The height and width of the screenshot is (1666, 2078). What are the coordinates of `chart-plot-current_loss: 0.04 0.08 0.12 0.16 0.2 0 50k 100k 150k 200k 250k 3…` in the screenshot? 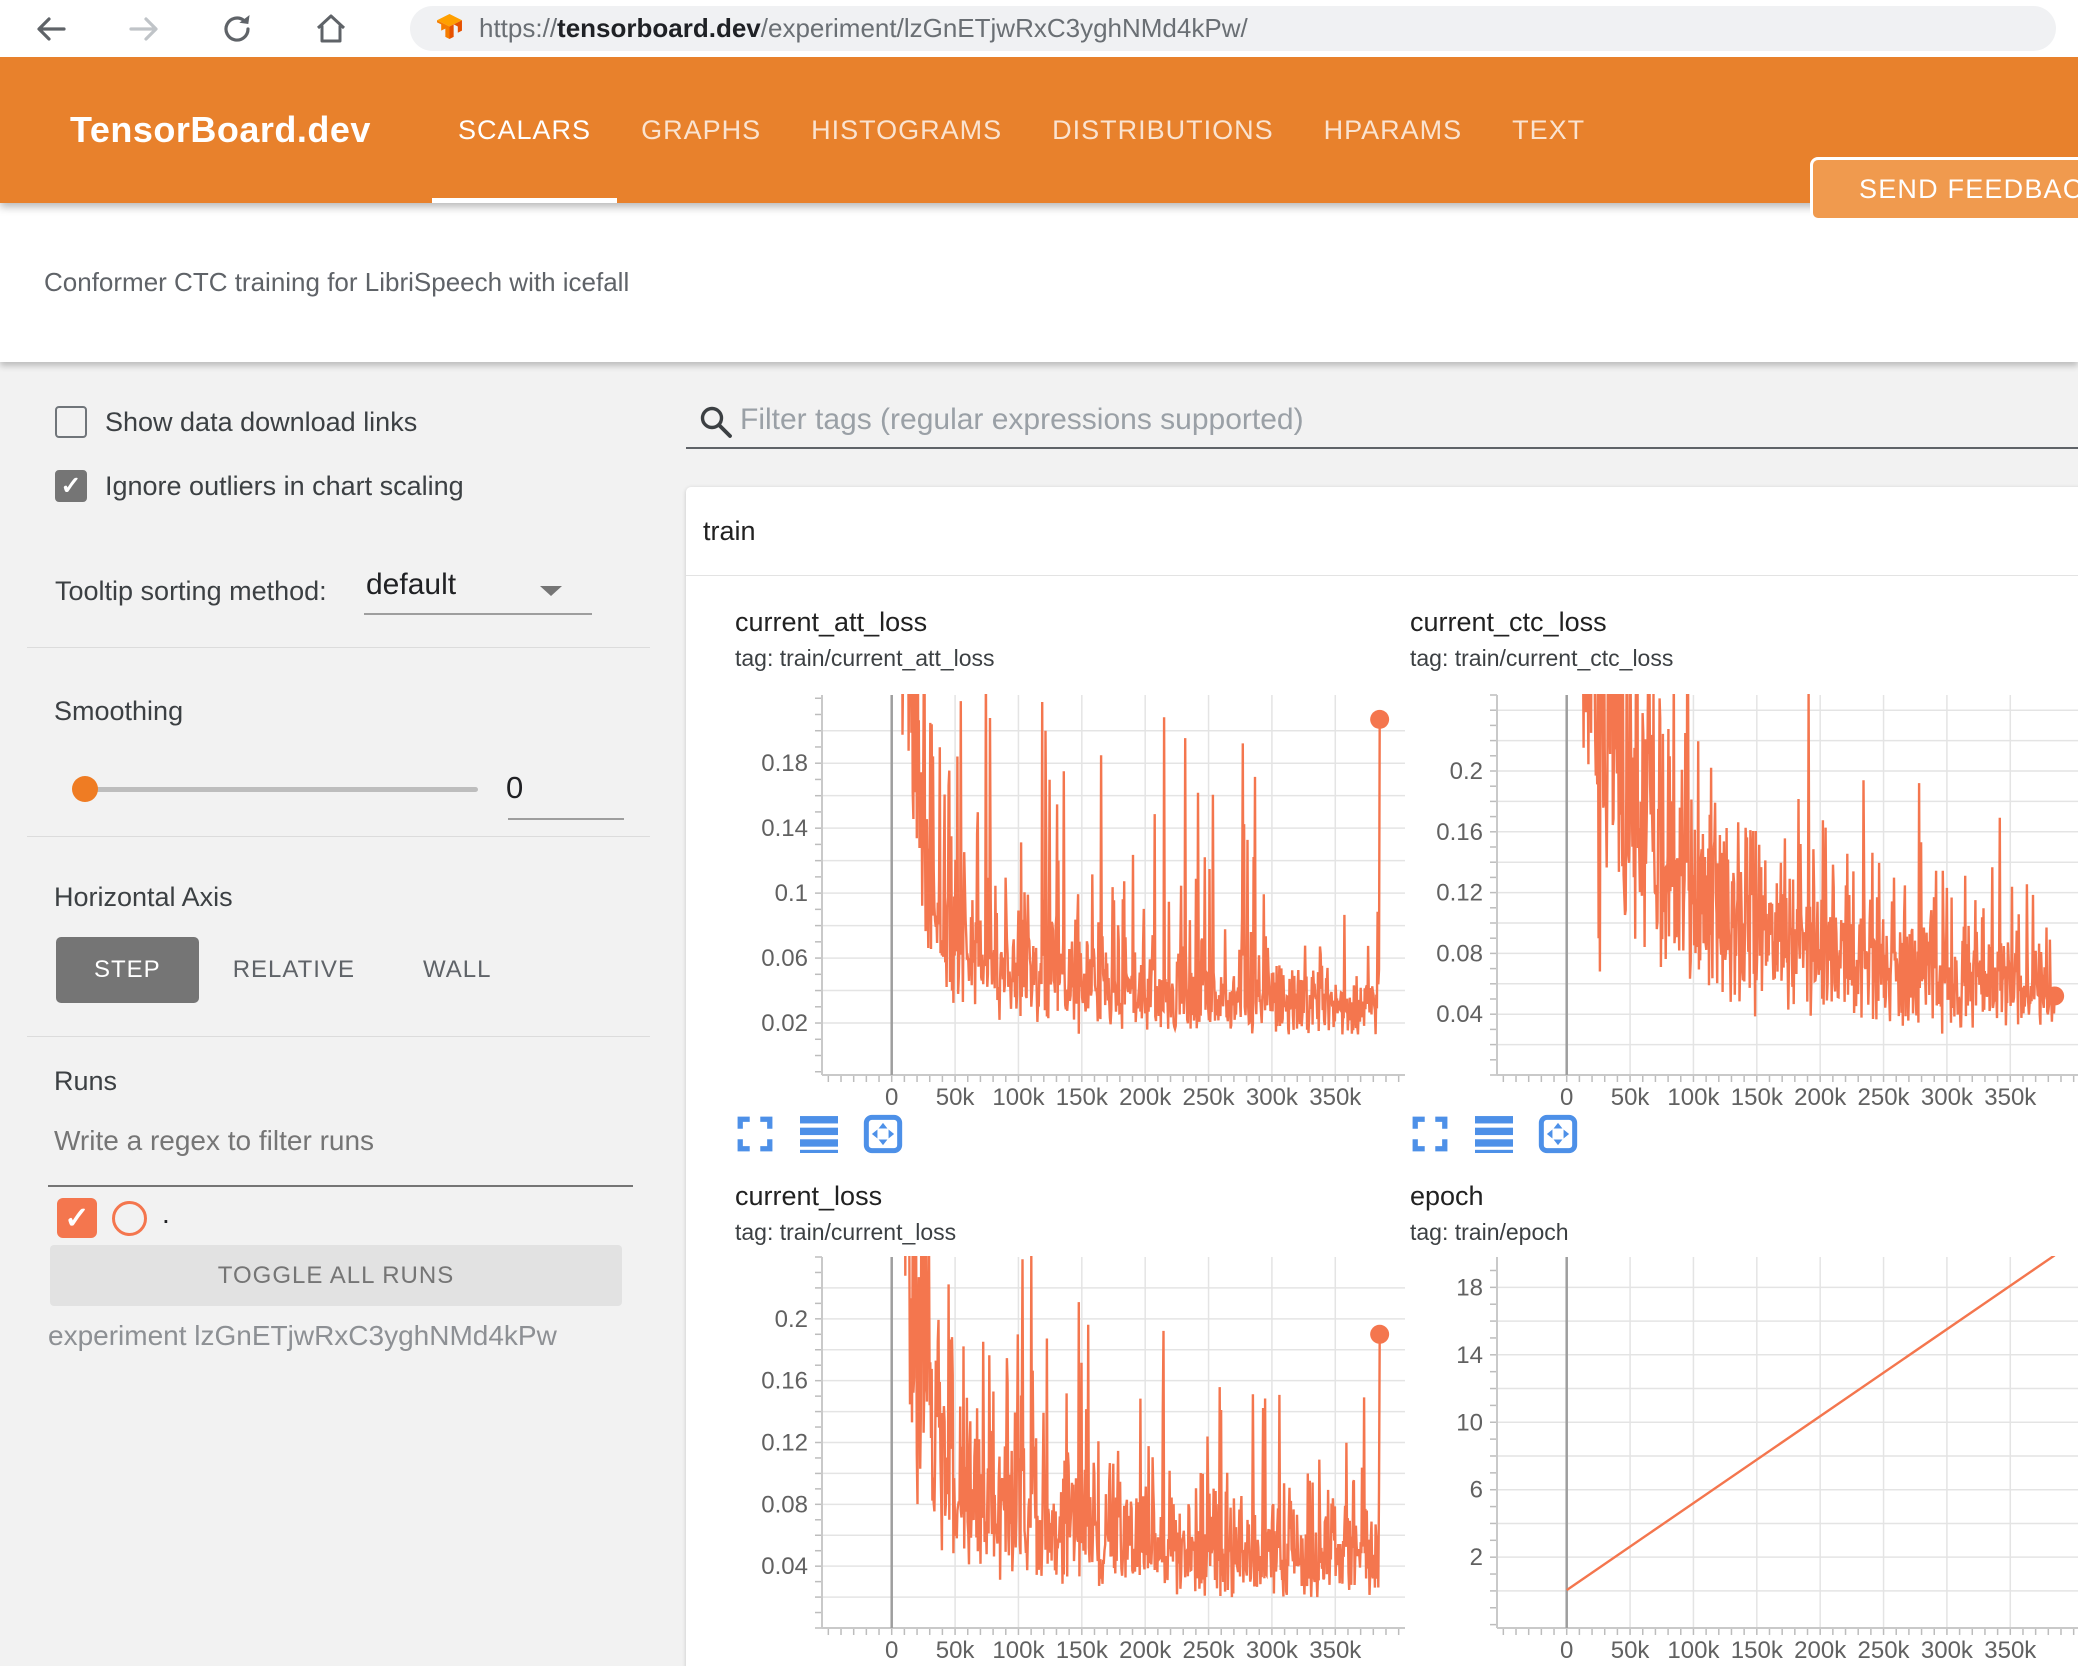 It's located at (1071, 1459).